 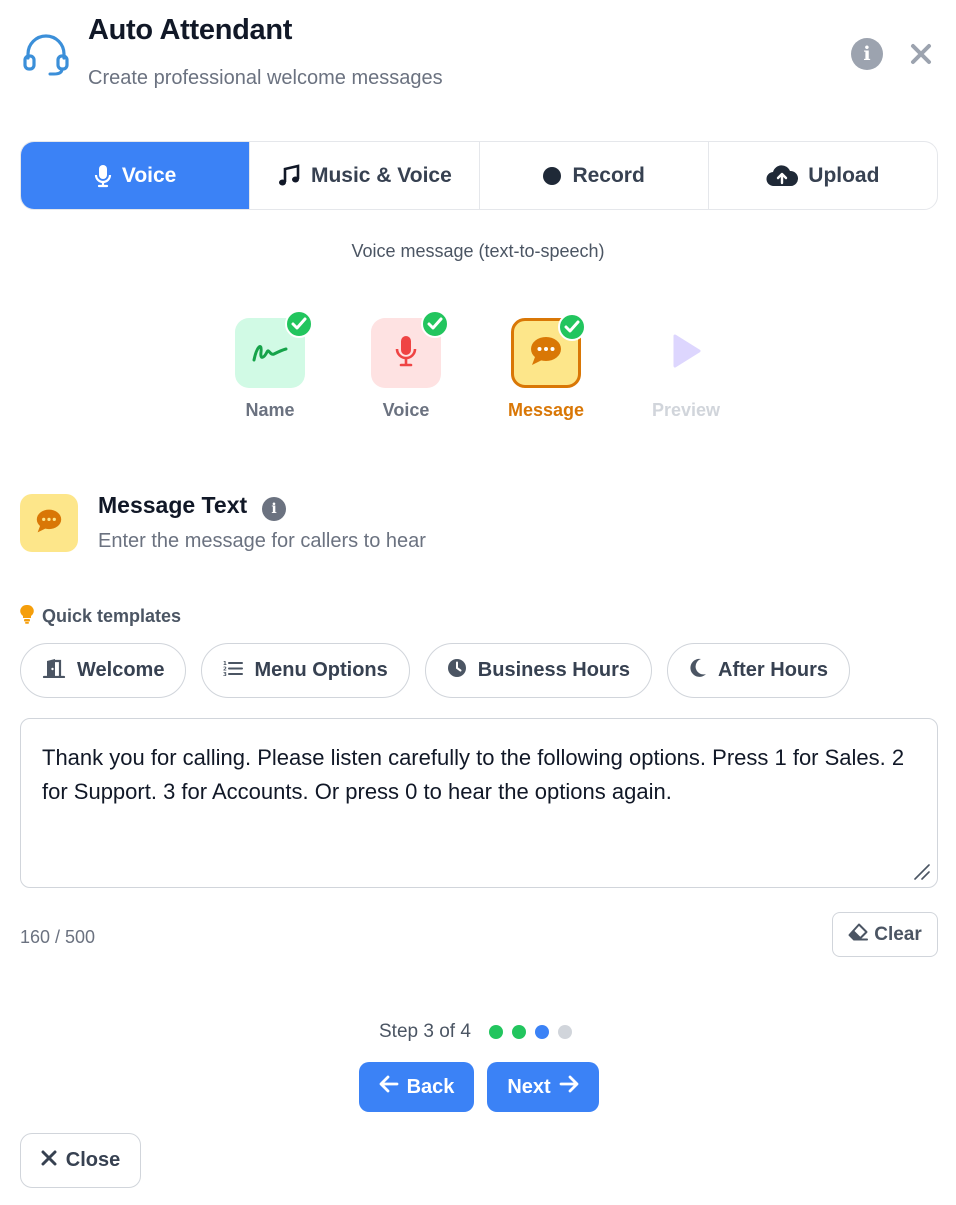 I want to click on tab-record-label: Record, so click(x=608, y=175).